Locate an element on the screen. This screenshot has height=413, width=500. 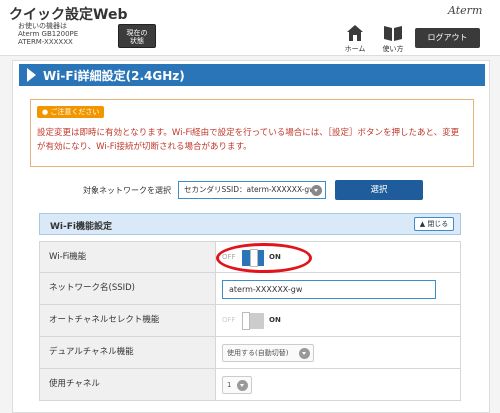
close-section-button: ▲ 閉じる is located at coordinates (434, 224).